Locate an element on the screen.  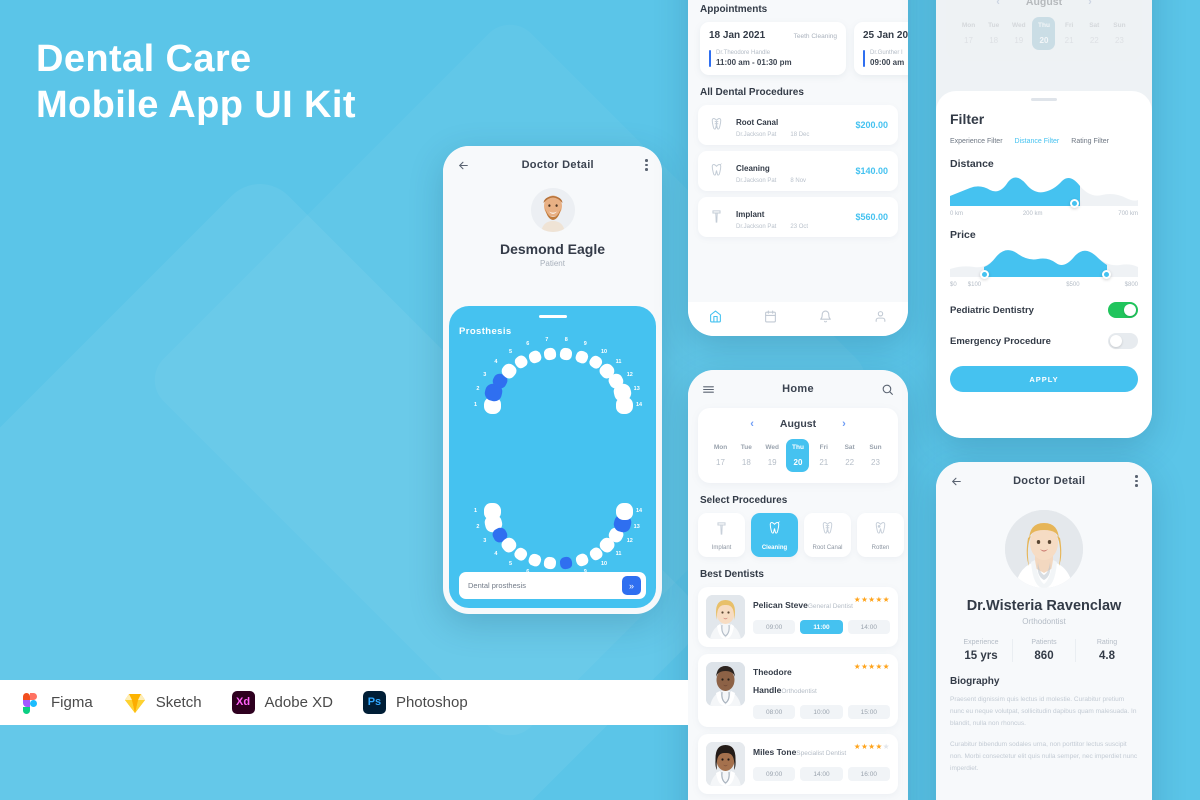
bottom-navigation is located at coordinates (798, 319).